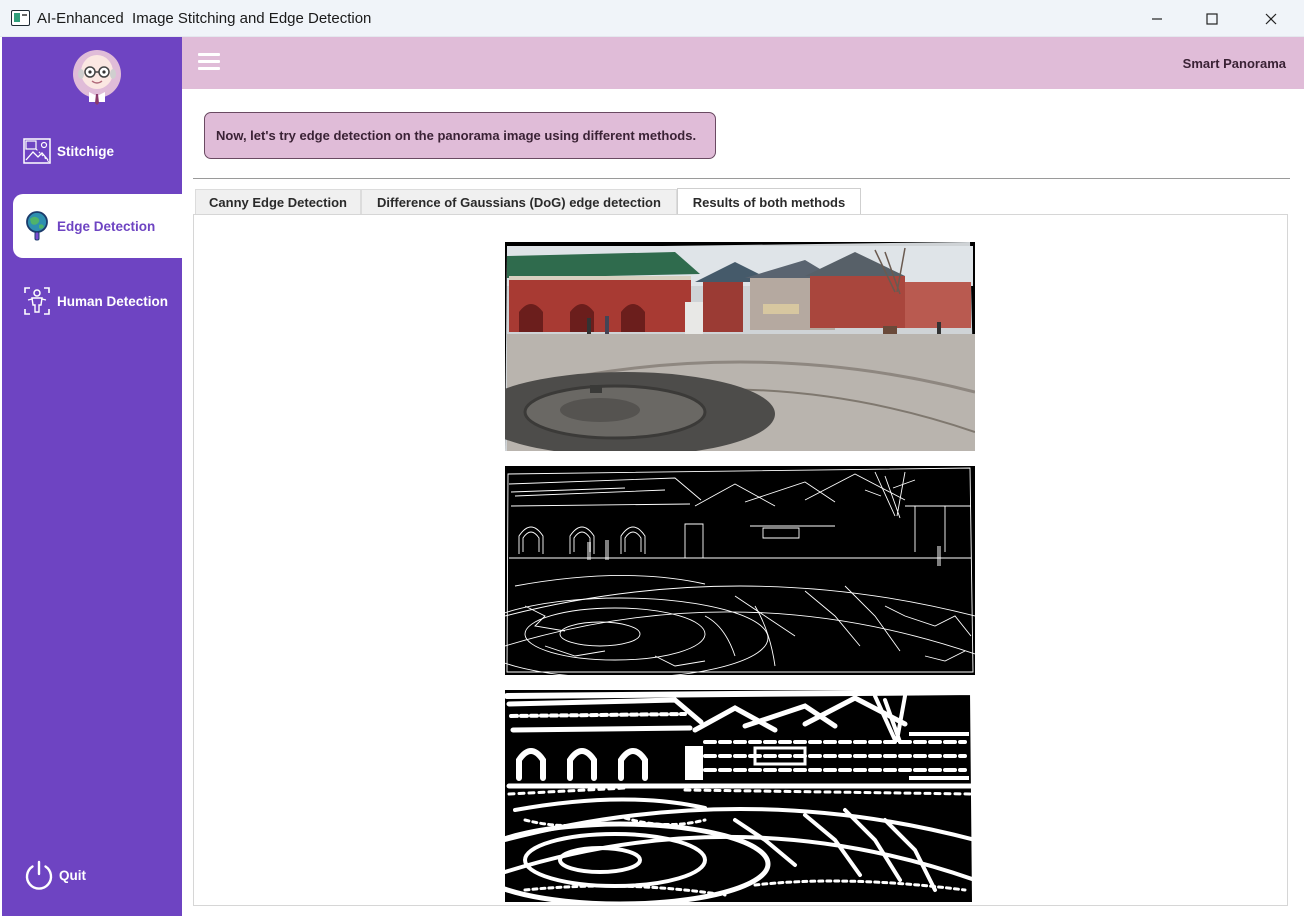 The image size is (1304, 916). What do you see at coordinates (106, 226) in the screenshot?
I see `sidebar-item-label: Edge Detection` at bounding box center [106, 226].